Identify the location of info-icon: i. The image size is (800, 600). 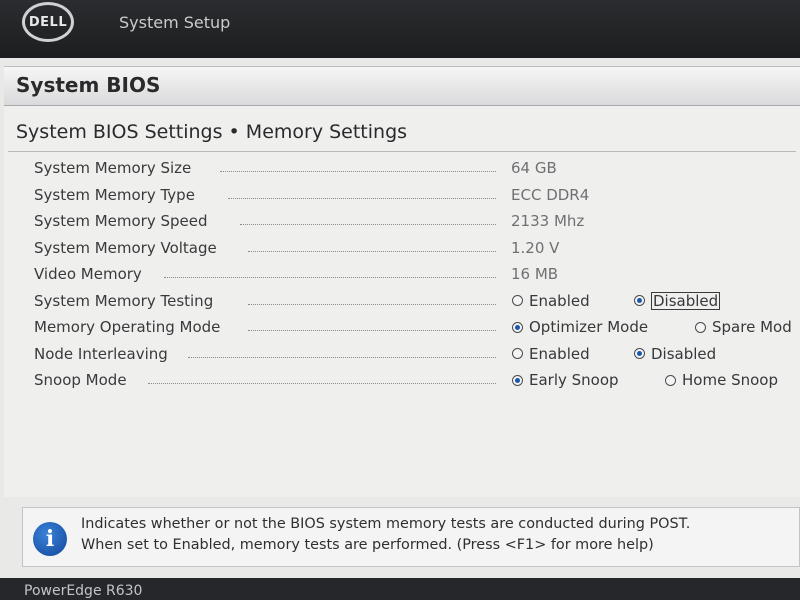
(50, 539).